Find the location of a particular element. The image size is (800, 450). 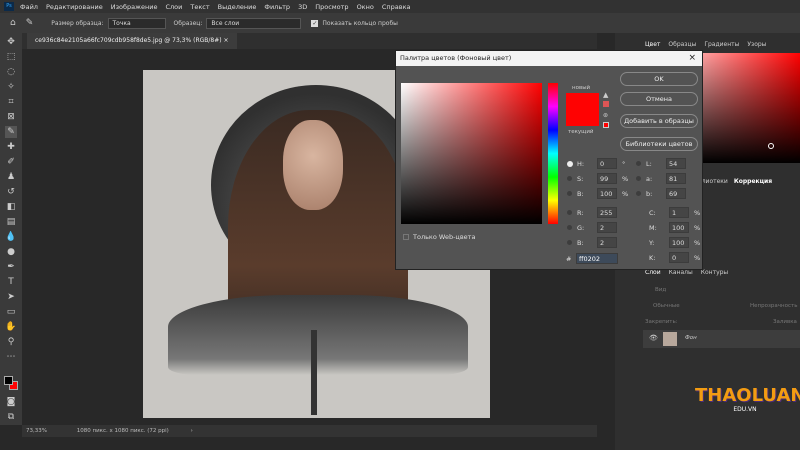

eyedropper-tool-icon: ✎ is located at coordinates (11, 132).